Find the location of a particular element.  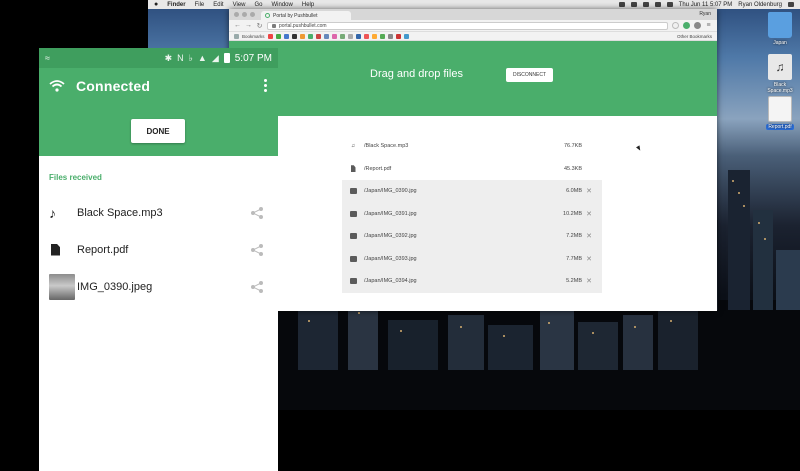

other-bookmarks: Other Bookmarks is located at coordinates (694, 36).